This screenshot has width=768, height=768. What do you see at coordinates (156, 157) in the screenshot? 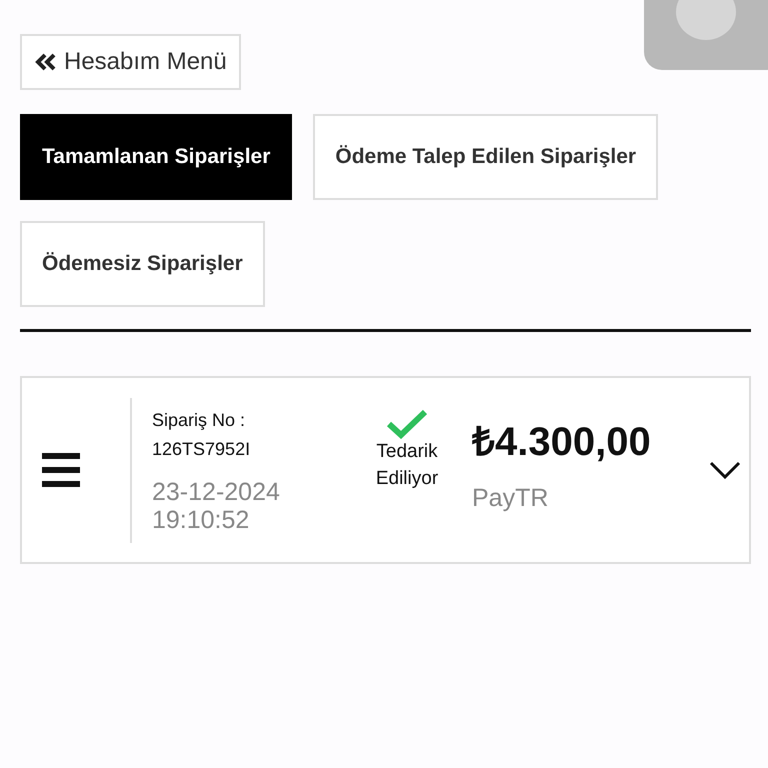
I see `tab: Tamamlanan Siparişler` at bounding box center [156, 157].